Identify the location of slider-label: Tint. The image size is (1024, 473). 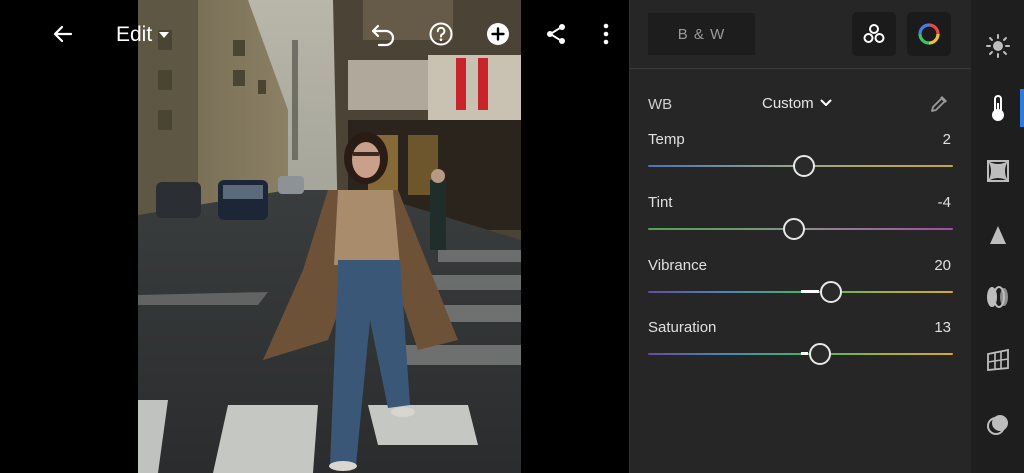
(660, 202).